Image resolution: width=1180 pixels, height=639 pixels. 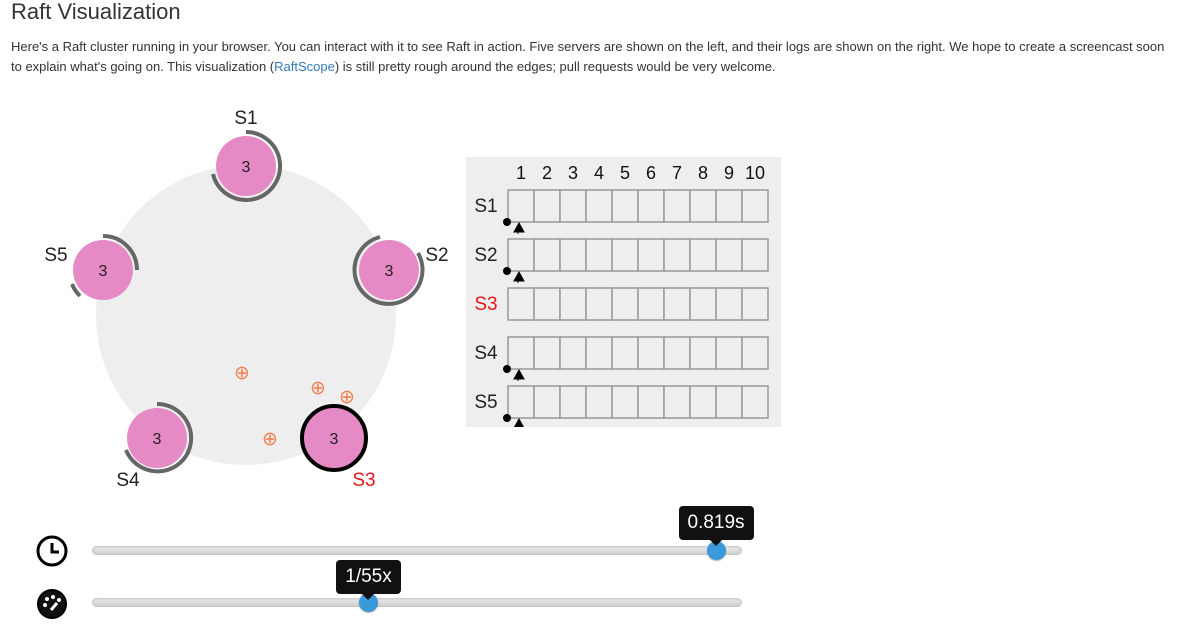 I want to click on server-label-s4: S4, so click(x=128, y=480).